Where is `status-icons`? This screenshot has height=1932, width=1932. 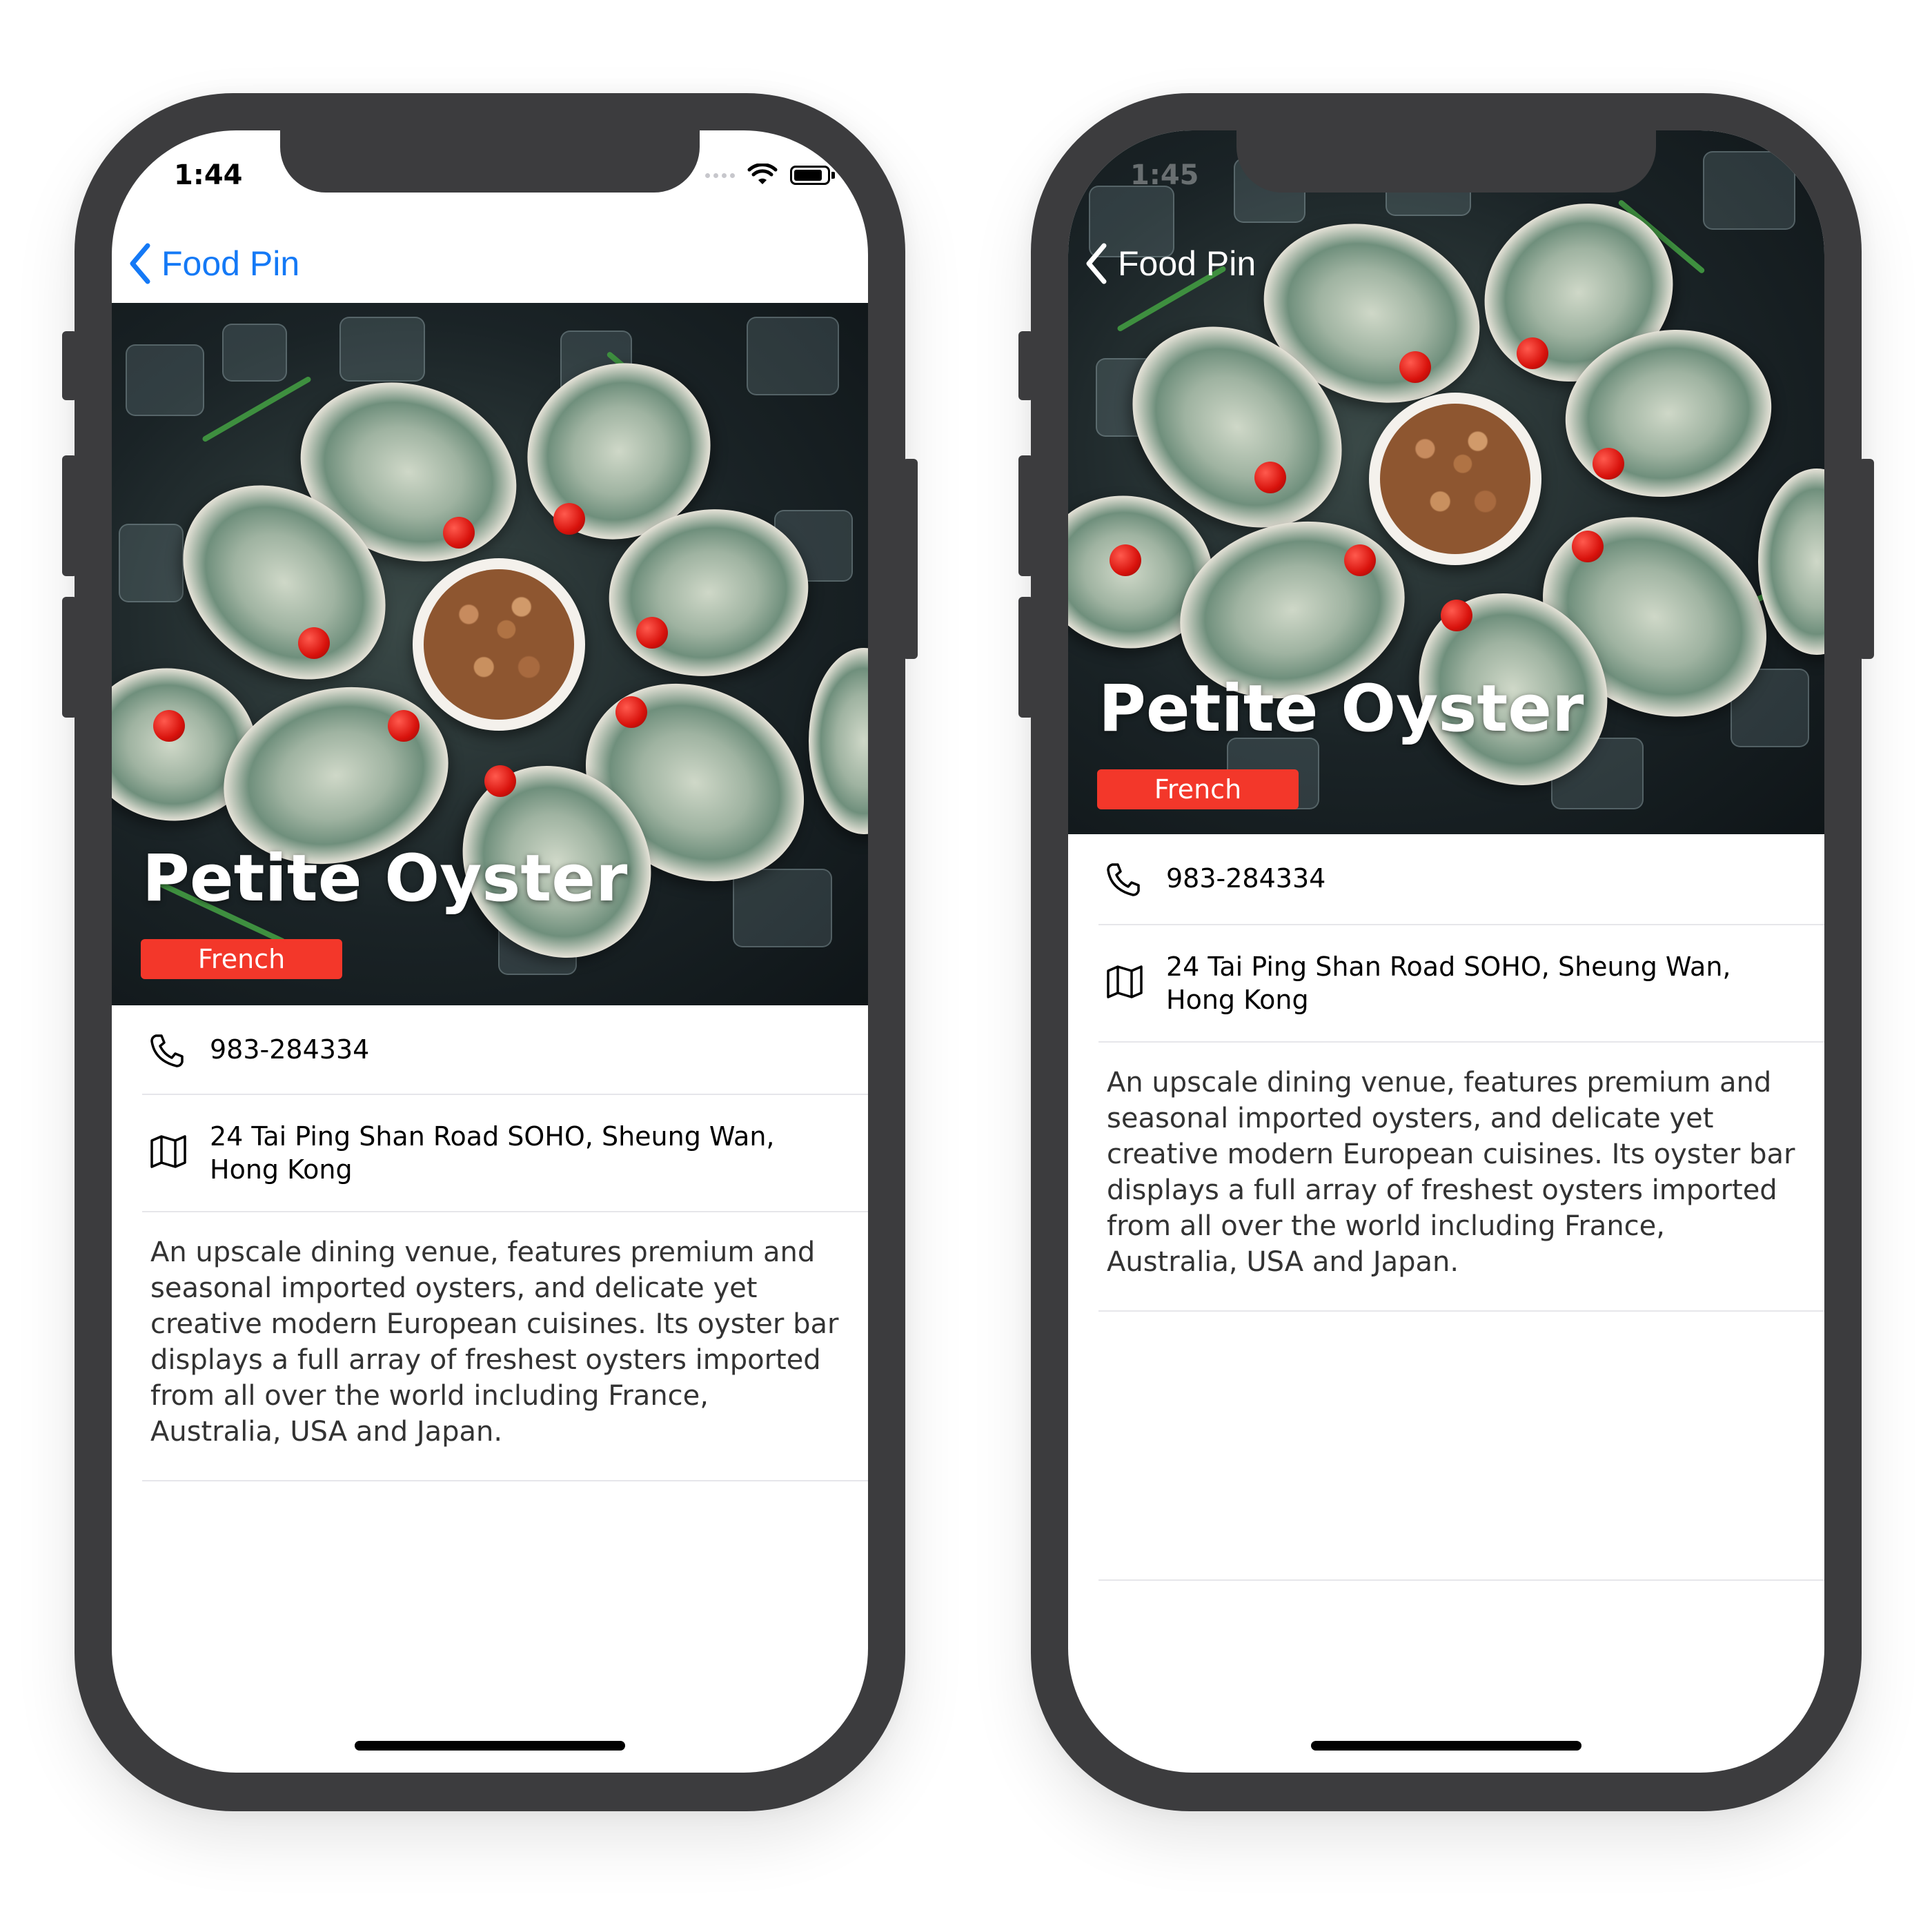
status-icons is located at coordinates (770, 175).